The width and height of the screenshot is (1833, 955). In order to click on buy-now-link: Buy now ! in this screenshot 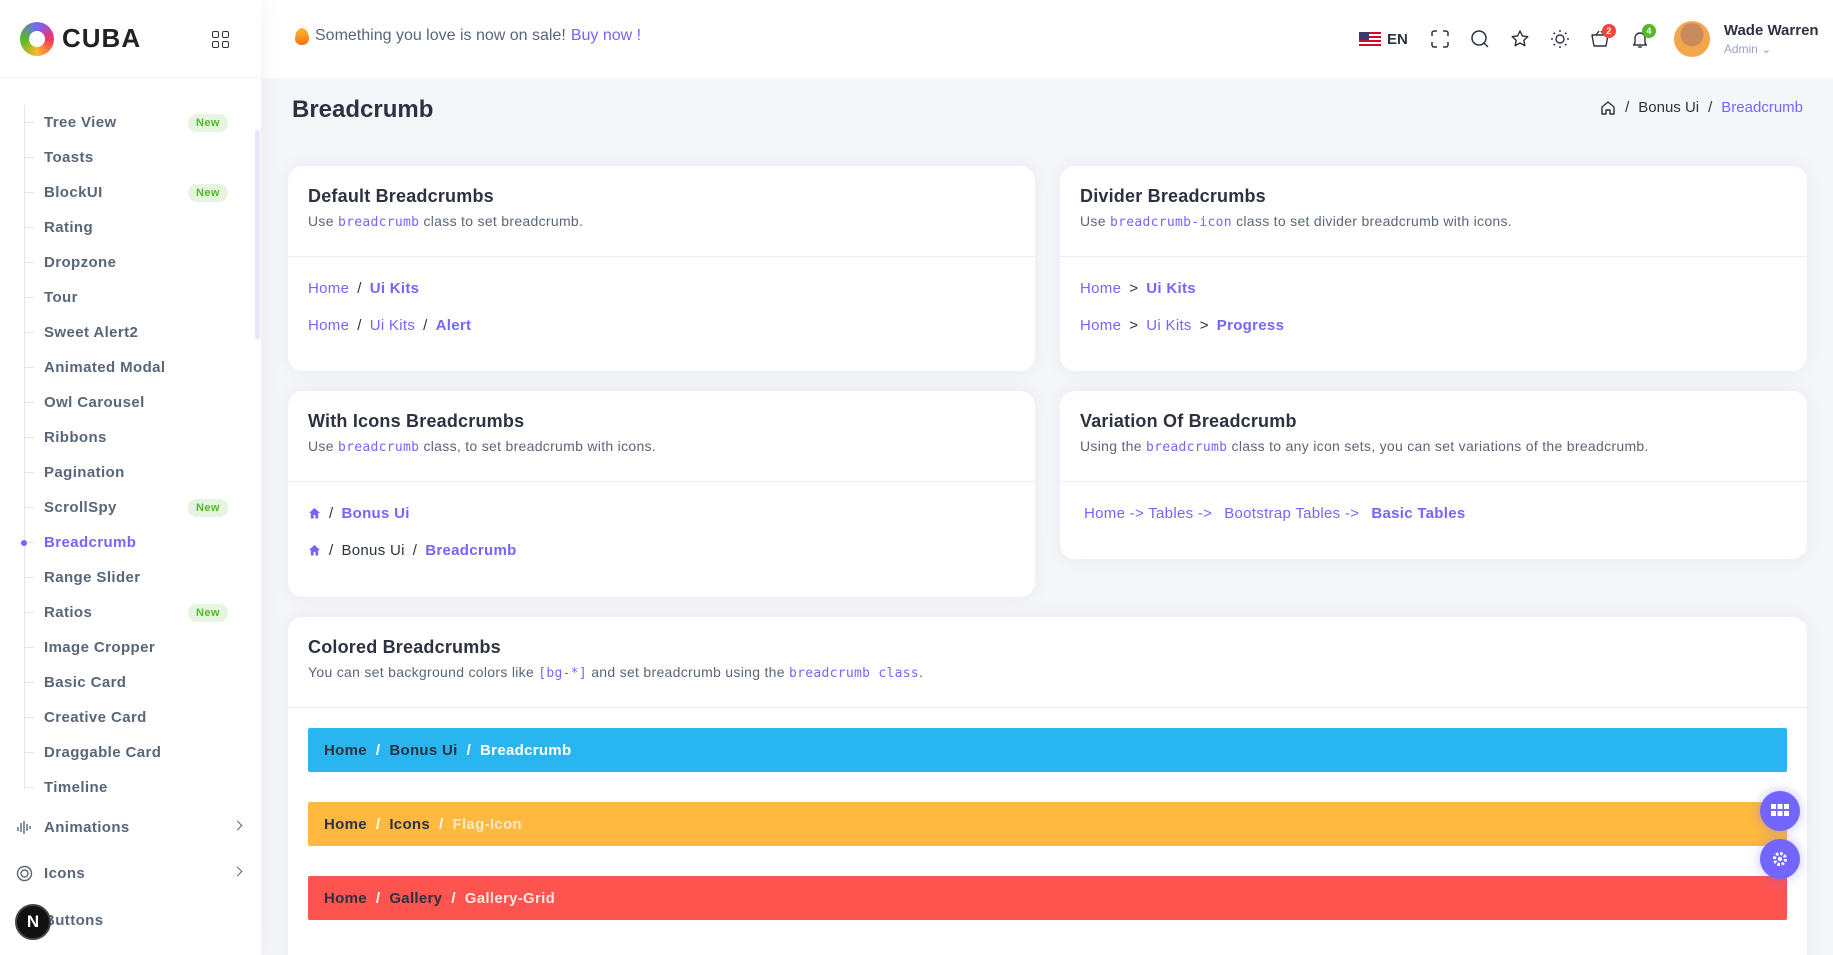, I will do `click(606, 36)`.